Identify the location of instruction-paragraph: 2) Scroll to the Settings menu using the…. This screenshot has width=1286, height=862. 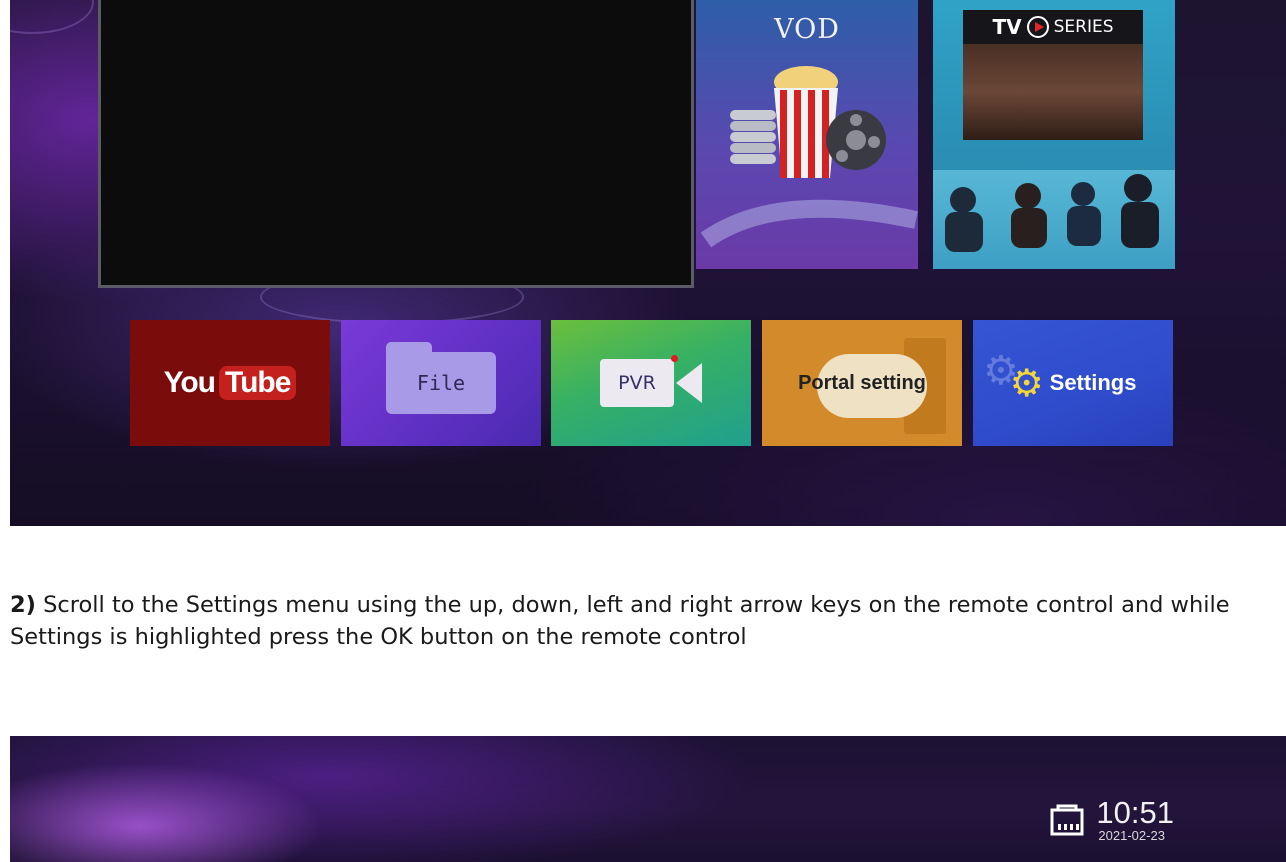
(630, 621).